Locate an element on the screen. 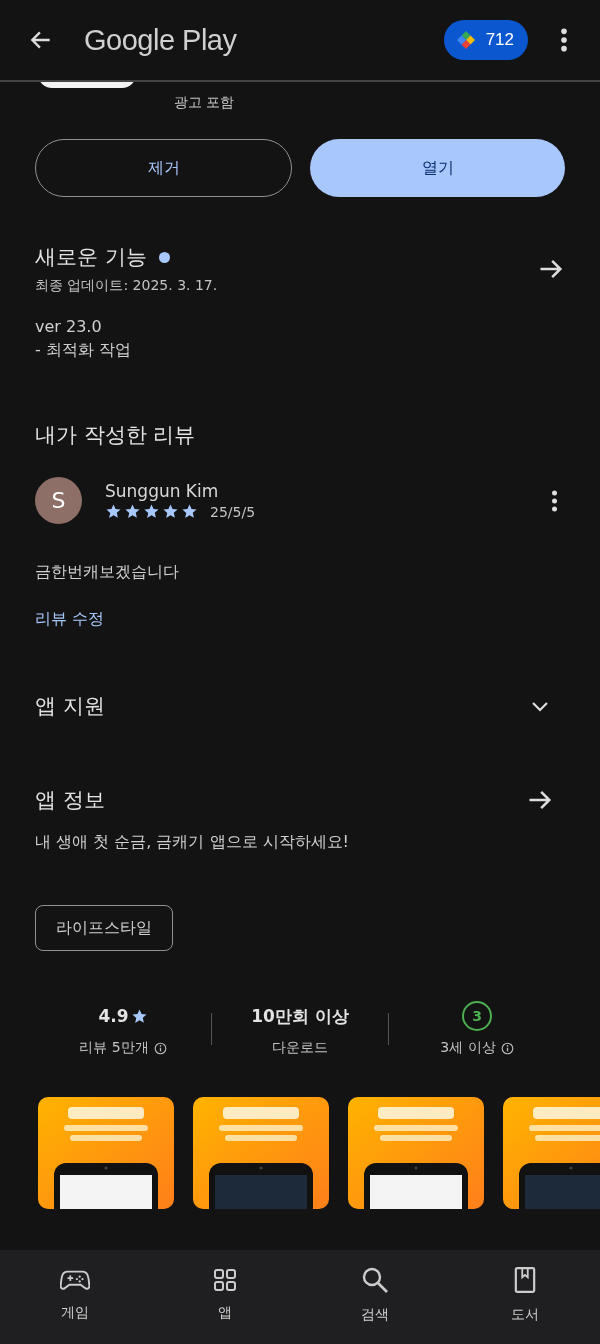 The height and width of the screenshot is (1344, 600). age-rating-badge: 3 is located at coordinates (477, 1016).